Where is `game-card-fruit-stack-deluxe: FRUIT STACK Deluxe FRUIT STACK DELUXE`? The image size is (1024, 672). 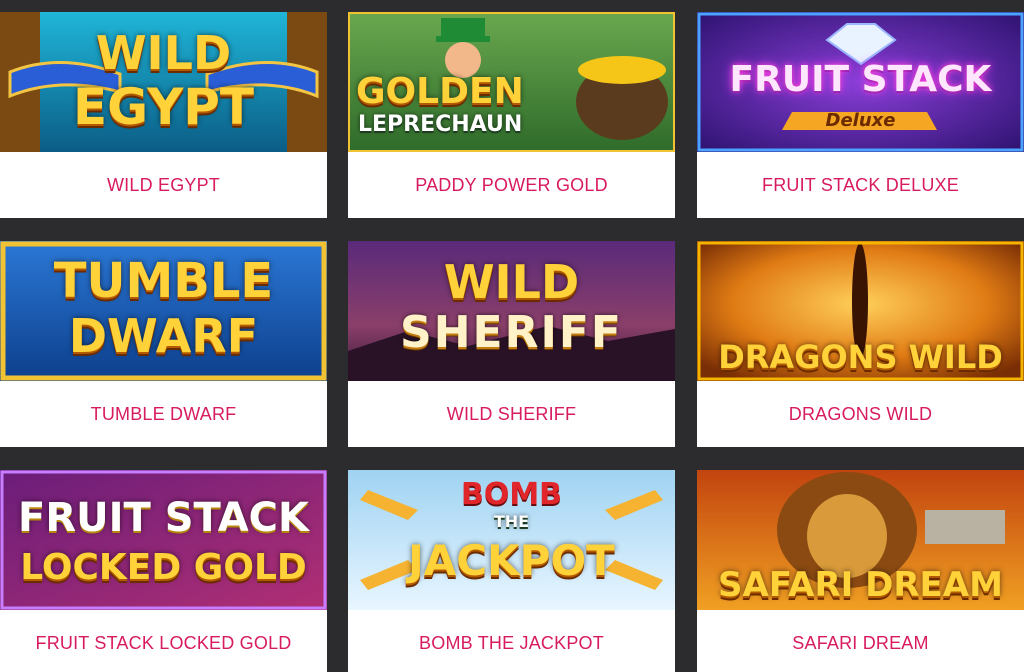 game-card-fruit-stack-deluxe: FRUIT STACK Deluxe FRUIT STACK DELUXE is located at coordinates (860, 115).